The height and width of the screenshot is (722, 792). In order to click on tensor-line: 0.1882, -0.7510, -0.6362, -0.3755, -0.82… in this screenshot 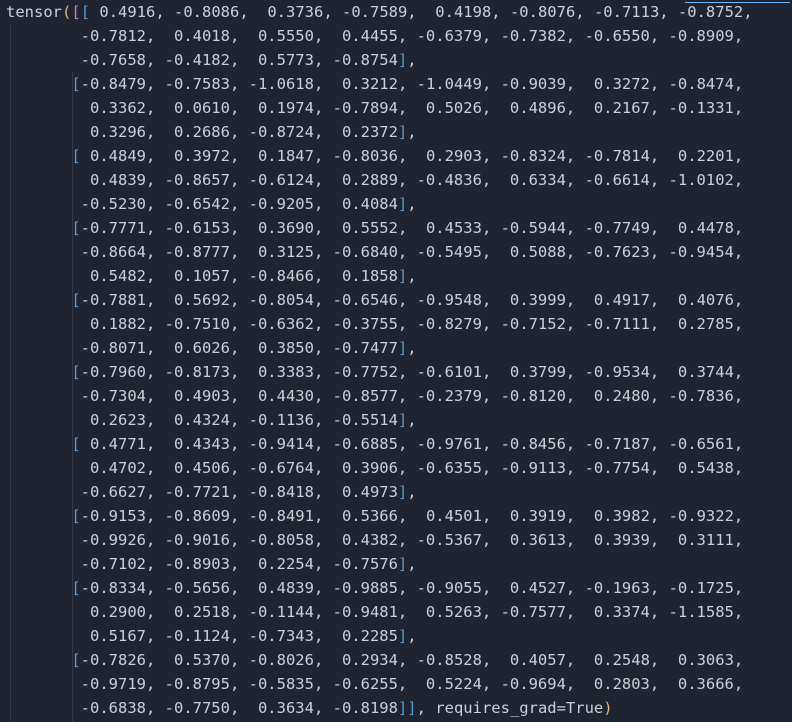, I will do `click(375, 324)`.